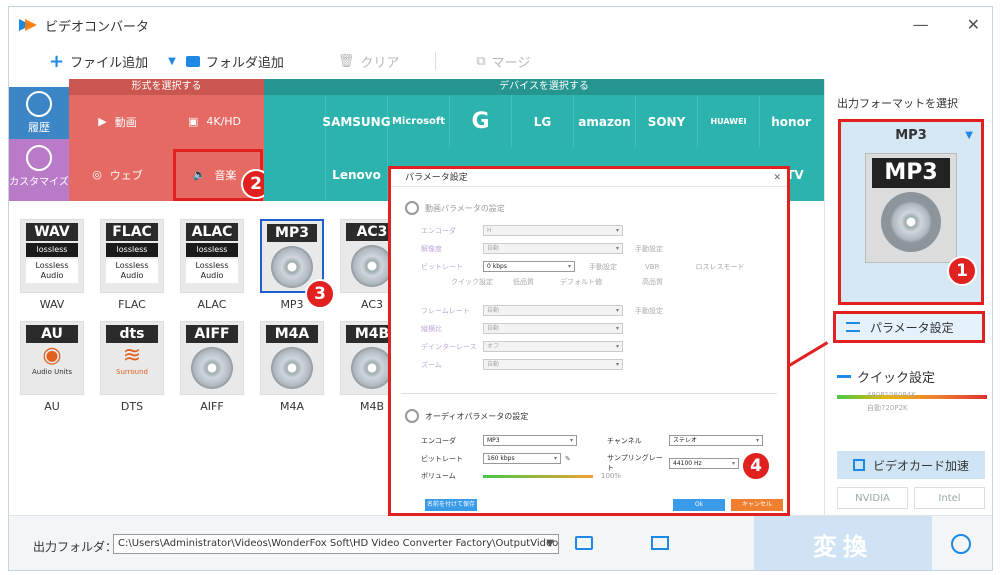  I want to click on pencil-icon: ✎, so click(568, 459).